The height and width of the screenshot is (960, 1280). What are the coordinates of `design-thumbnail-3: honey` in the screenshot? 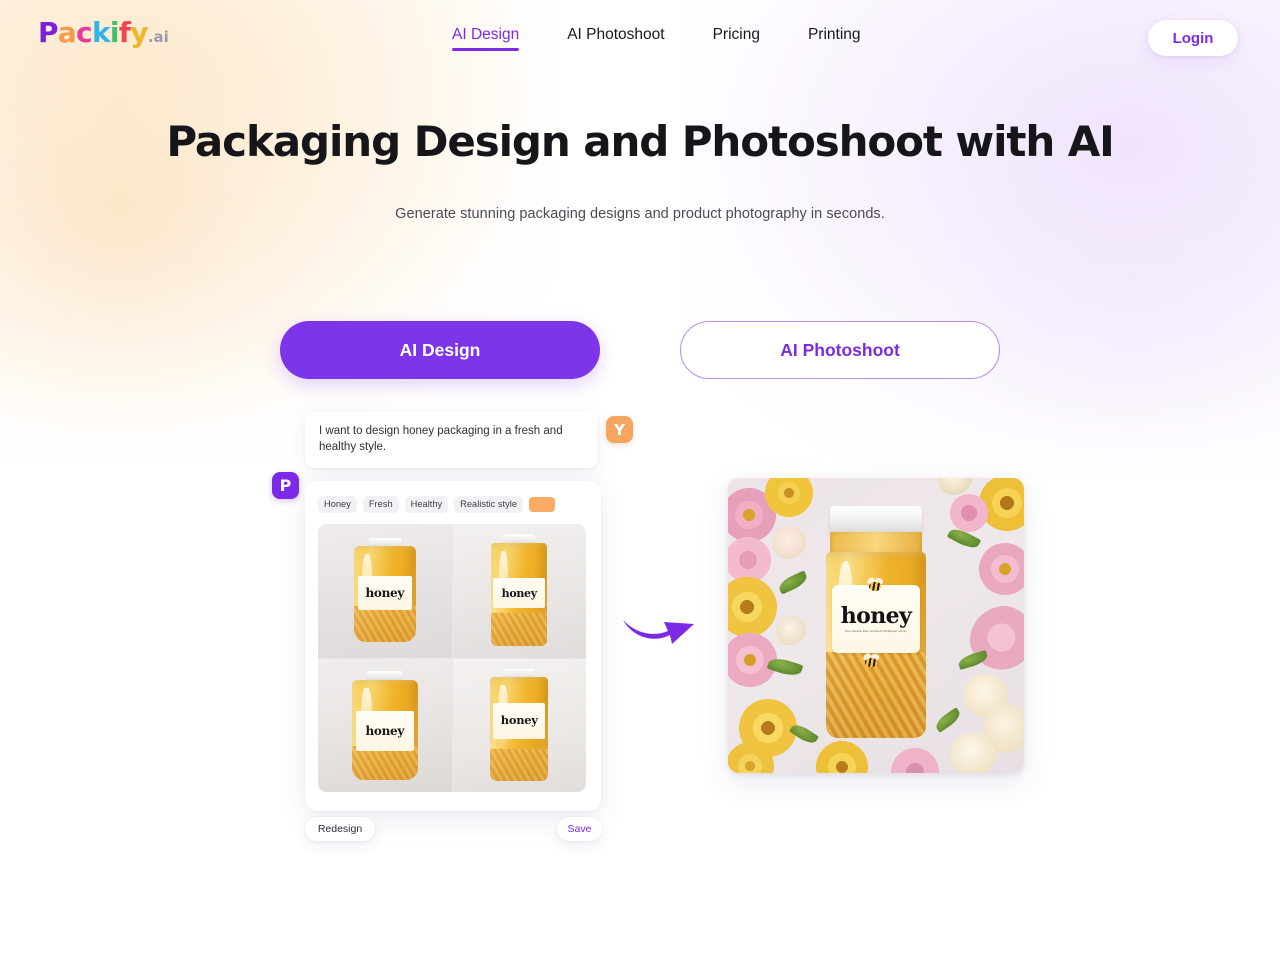 It's located at (385, 725).